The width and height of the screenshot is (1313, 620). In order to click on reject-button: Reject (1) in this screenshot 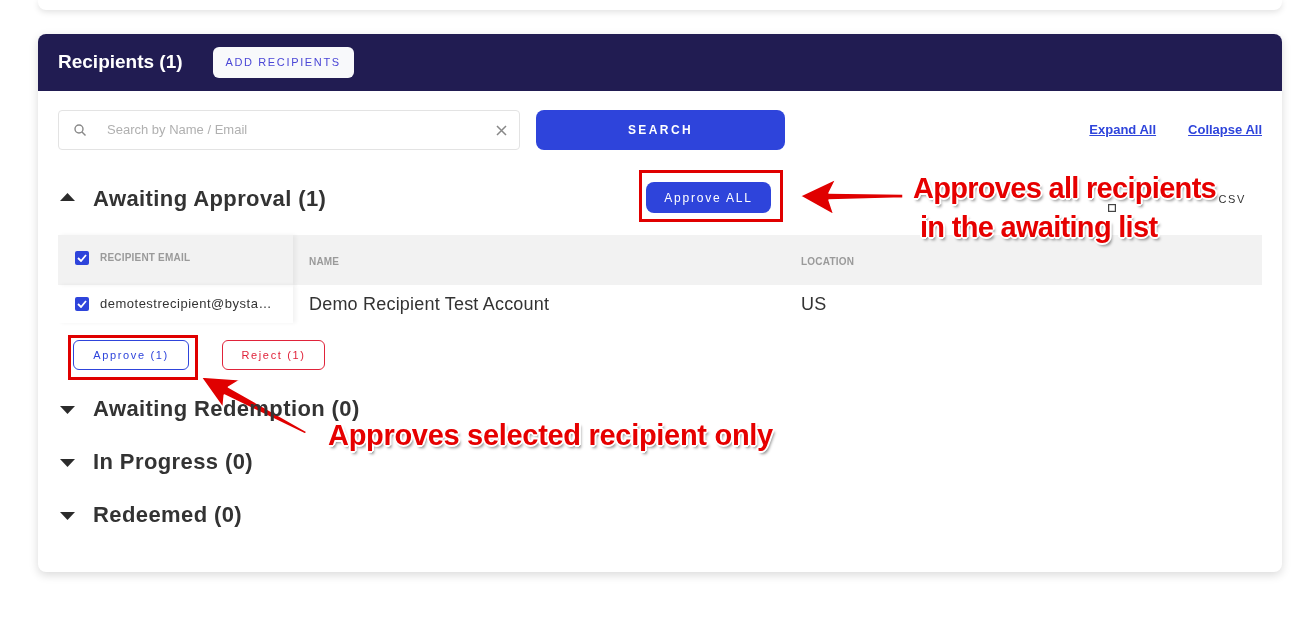, I will do `click(273, 355)`.